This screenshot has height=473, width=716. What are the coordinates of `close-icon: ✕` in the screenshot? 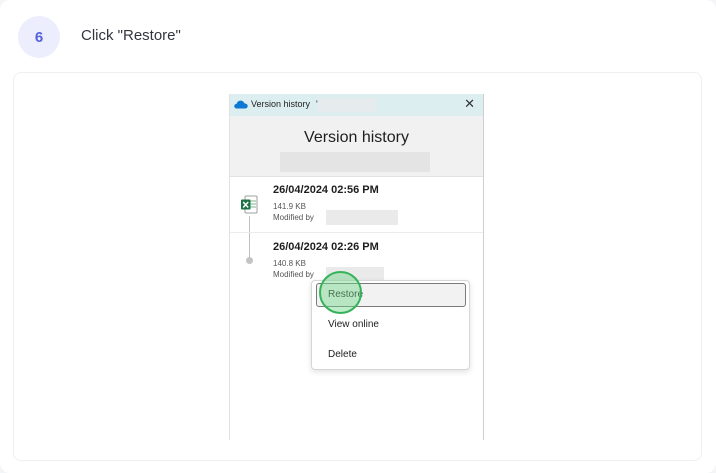 It's located at (469, 104).